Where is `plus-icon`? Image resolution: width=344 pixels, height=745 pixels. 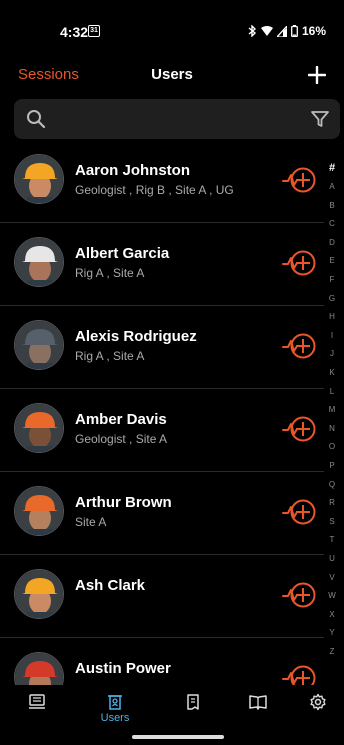 plus-icon is located at coordinates (317, 75).